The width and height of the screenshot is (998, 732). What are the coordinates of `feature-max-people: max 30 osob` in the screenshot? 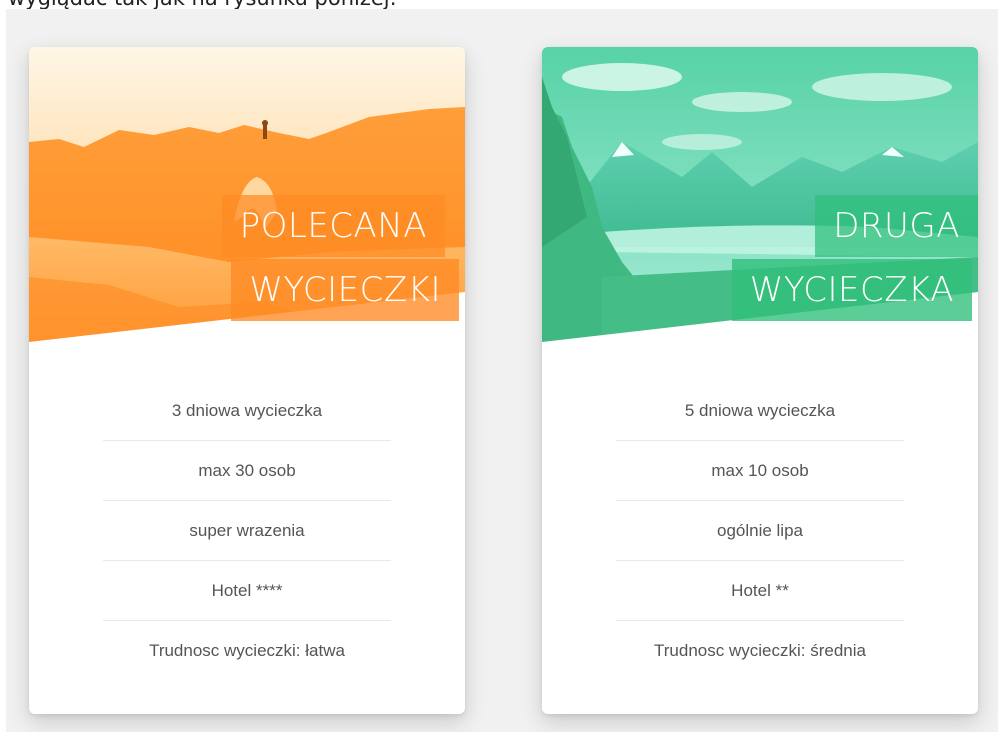 It's located at (247, 471).